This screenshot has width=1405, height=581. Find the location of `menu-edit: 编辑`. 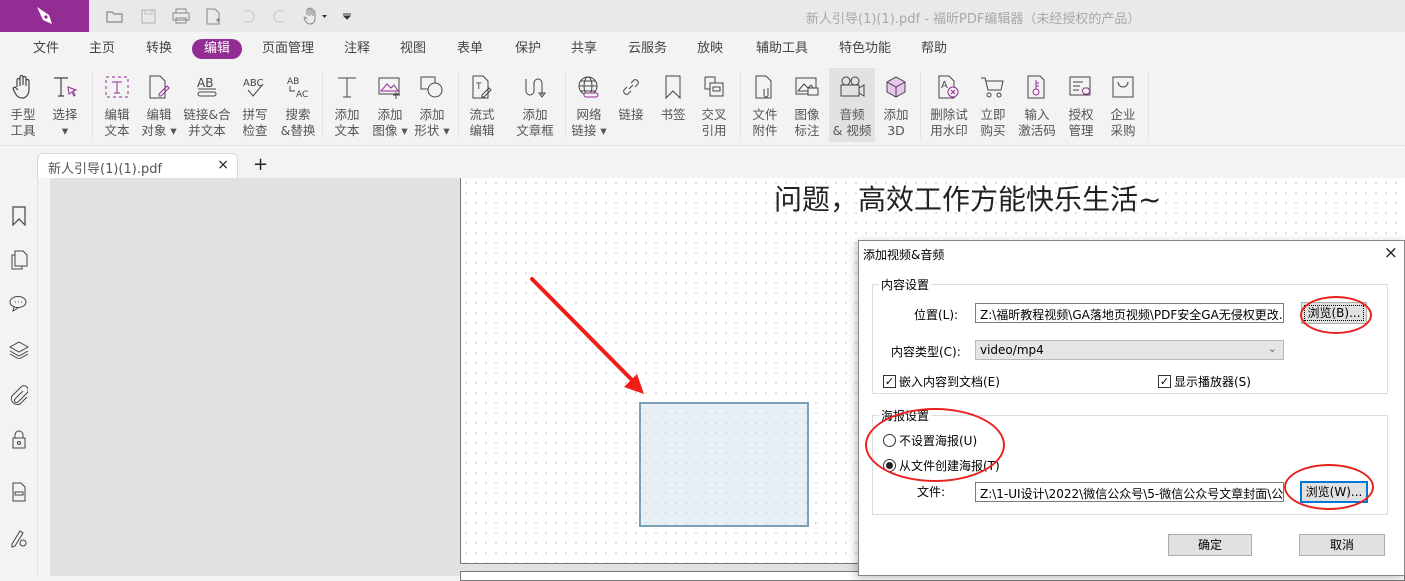

menu-edit: 编辑 is located at coordinates (217, 49).